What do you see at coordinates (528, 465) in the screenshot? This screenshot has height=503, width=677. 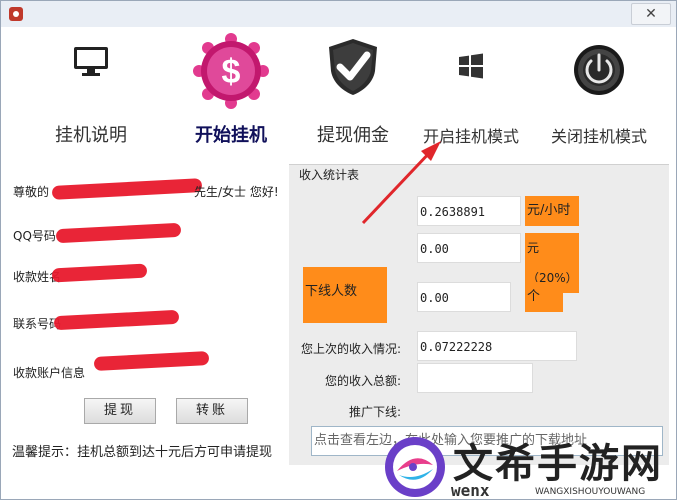 I see `site-watermark: 文希手游网 wenx WANGXISHOUYOUWANG` at bounding box center [528, 465].